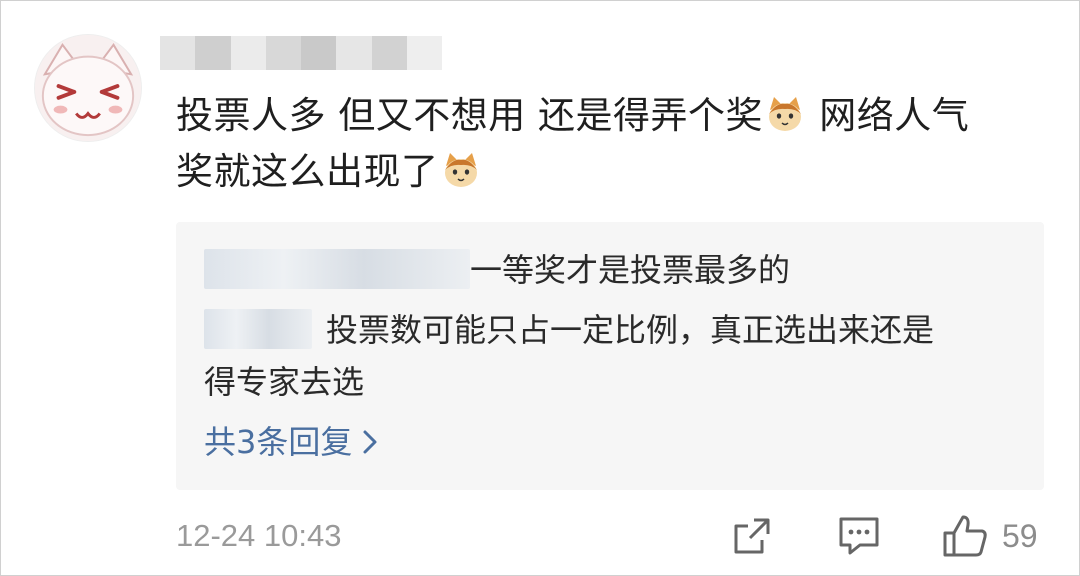 This screenshot has width=1080, height=576. I want to click on comment-line1: 投票人多 但又不想用 还是得弄个奖, so click(470, 115).